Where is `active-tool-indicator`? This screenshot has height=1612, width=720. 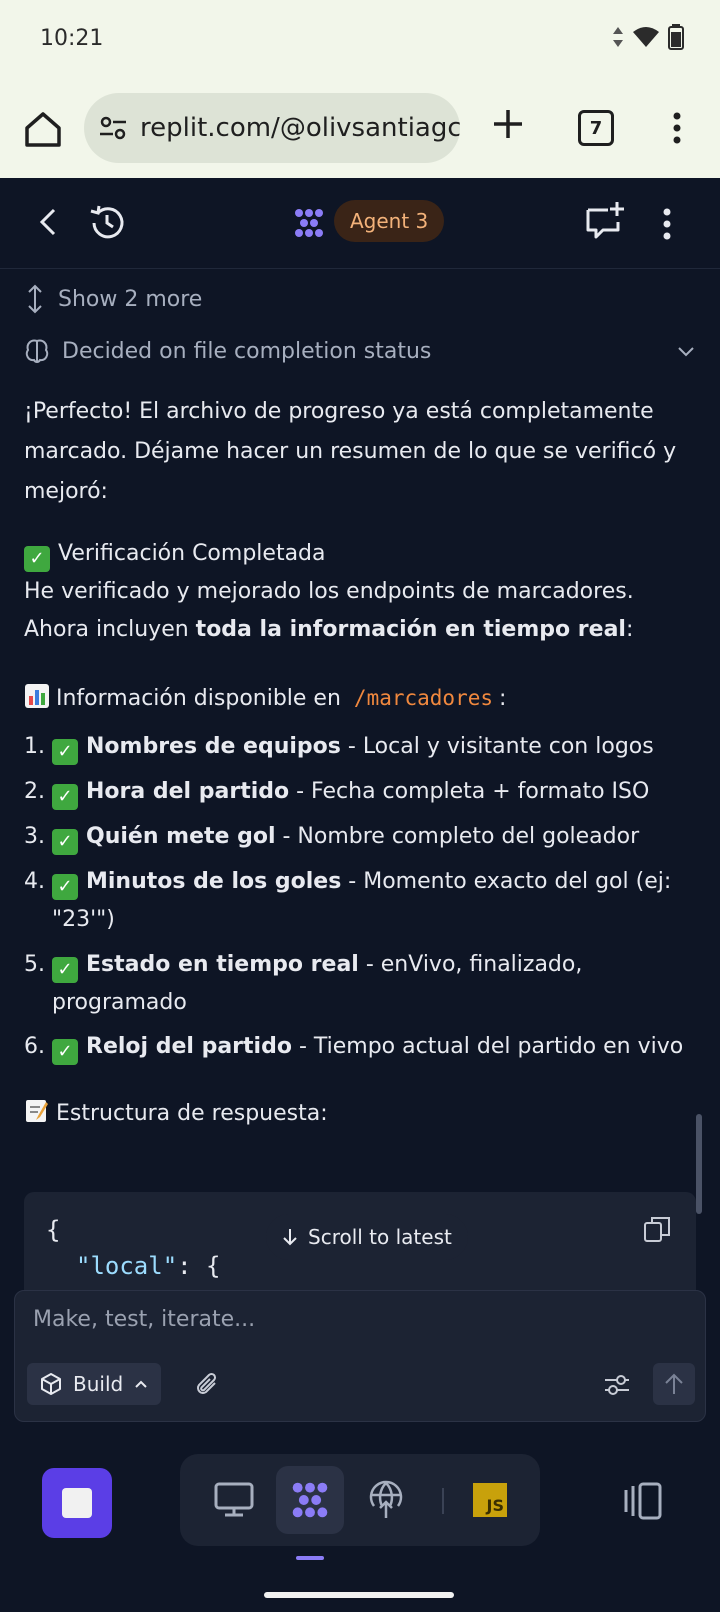 active-tool-indicator is located at coordinates (310, 1558).